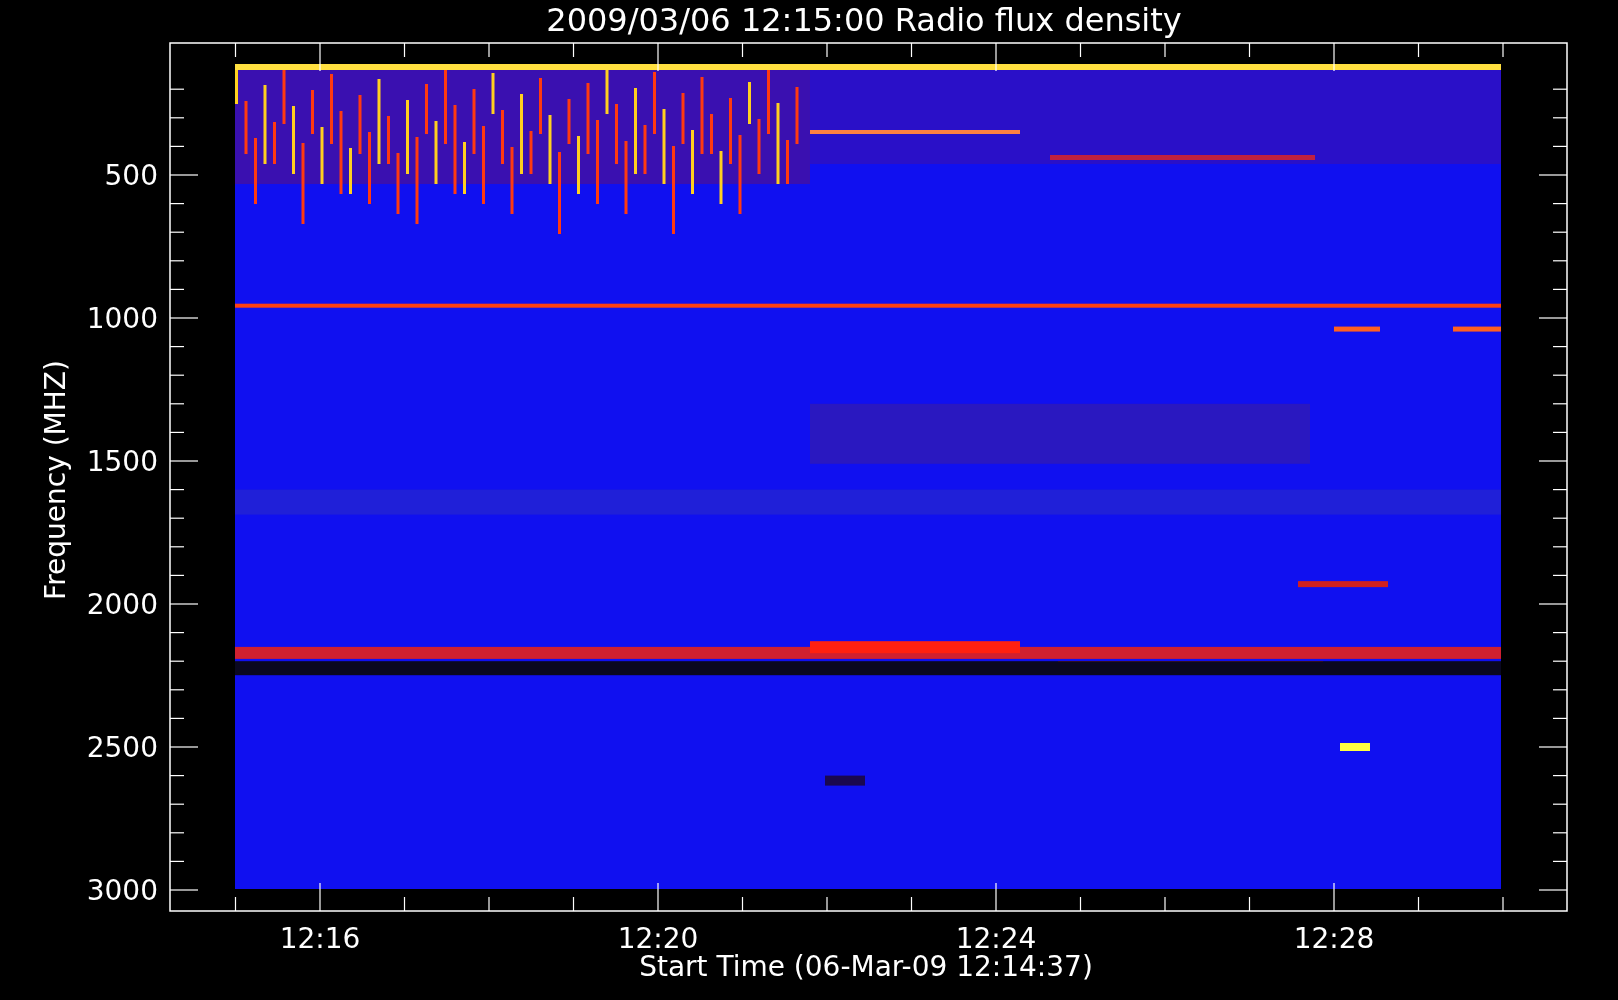 This screenshot has height=1000, width=1618. I want to click on y-tick-label: 2500, so click(122, 747).